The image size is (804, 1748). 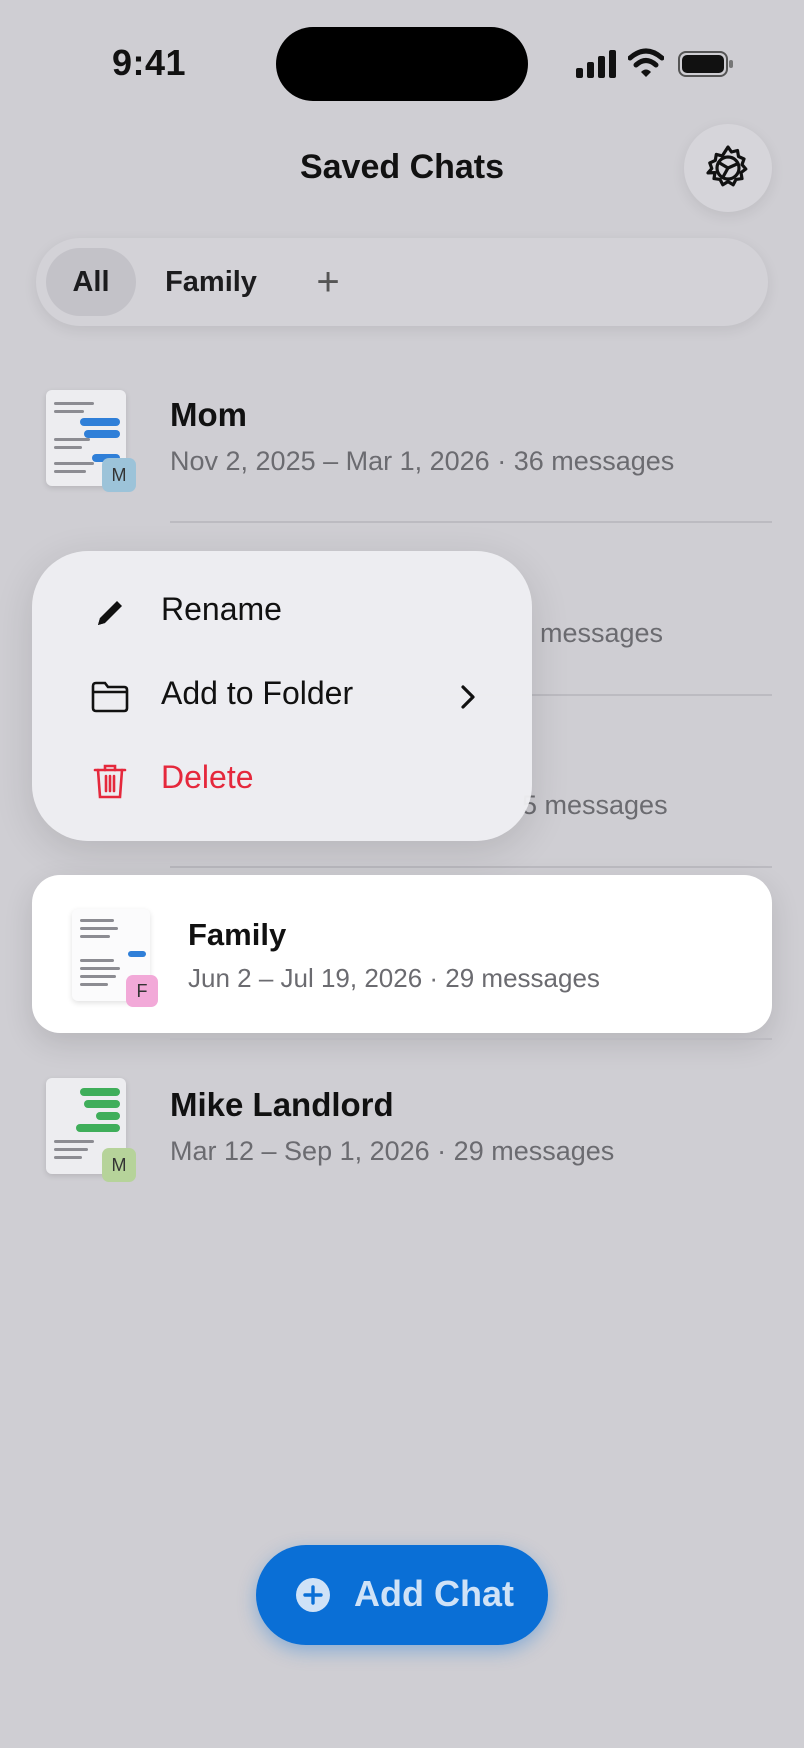 I want to click on chat-meta: 5 messages, so click(x=595, y=805).